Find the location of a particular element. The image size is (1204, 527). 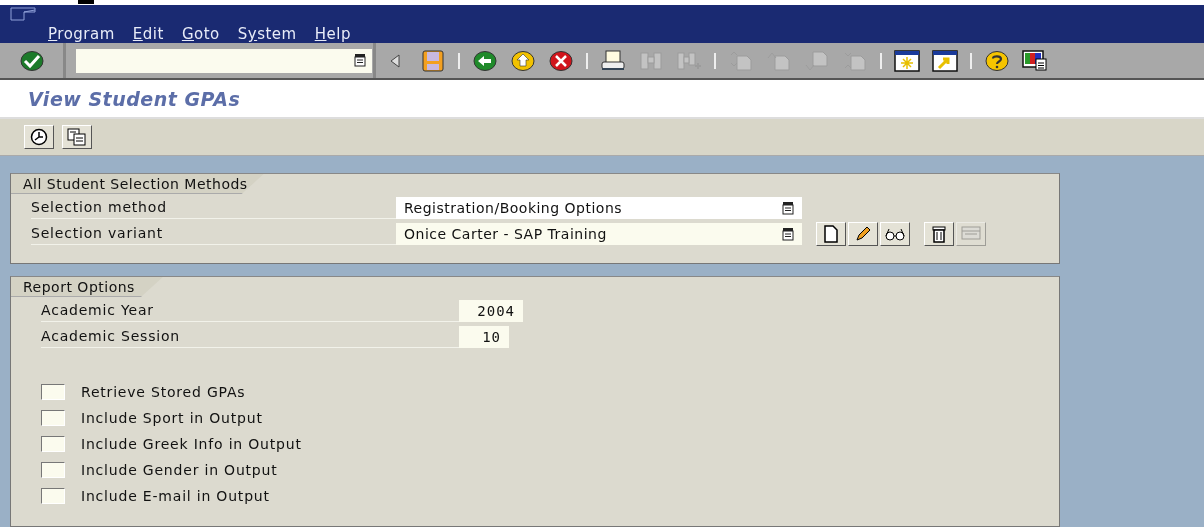

pages-icon is located at coordinates (77, 137).